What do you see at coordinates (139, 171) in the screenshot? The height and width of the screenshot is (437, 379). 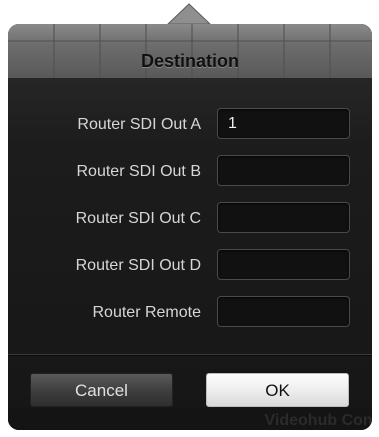 I see `field-label-sdi-out-b: Router SDI Out B` at bounding box center [139, 171].